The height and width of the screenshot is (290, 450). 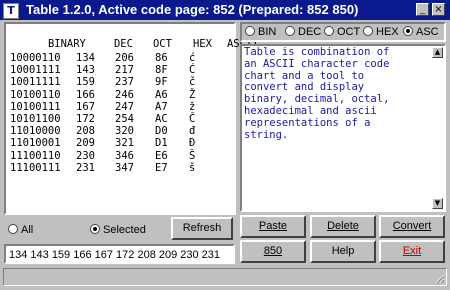 I want to click on cell-binary: 10100111, so click(x=35, y=106).